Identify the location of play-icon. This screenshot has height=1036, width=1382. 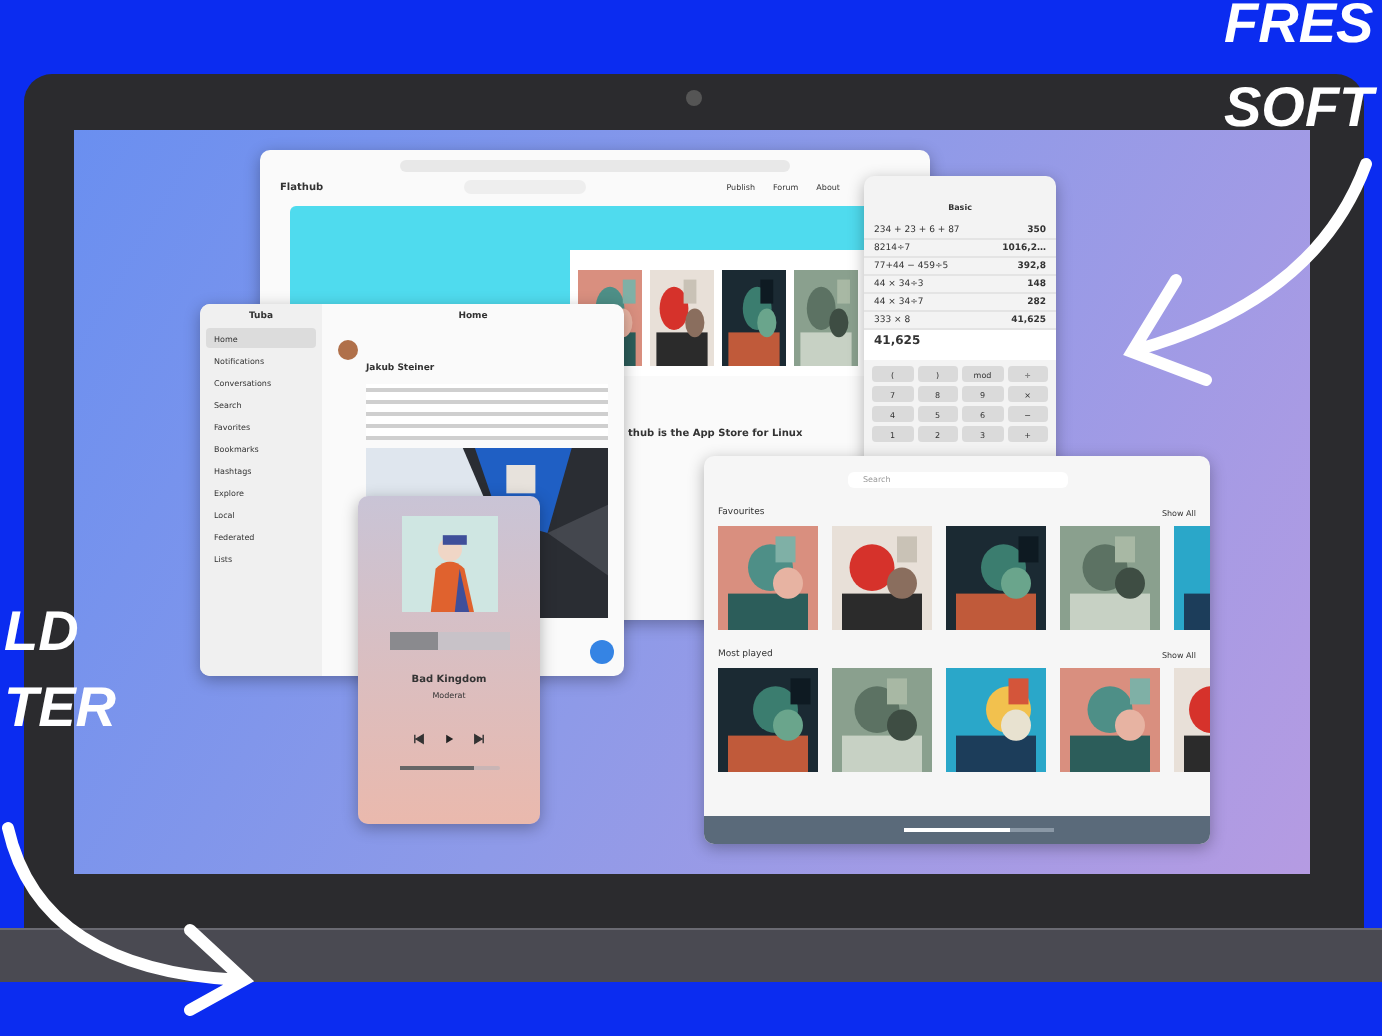
(449, 739).